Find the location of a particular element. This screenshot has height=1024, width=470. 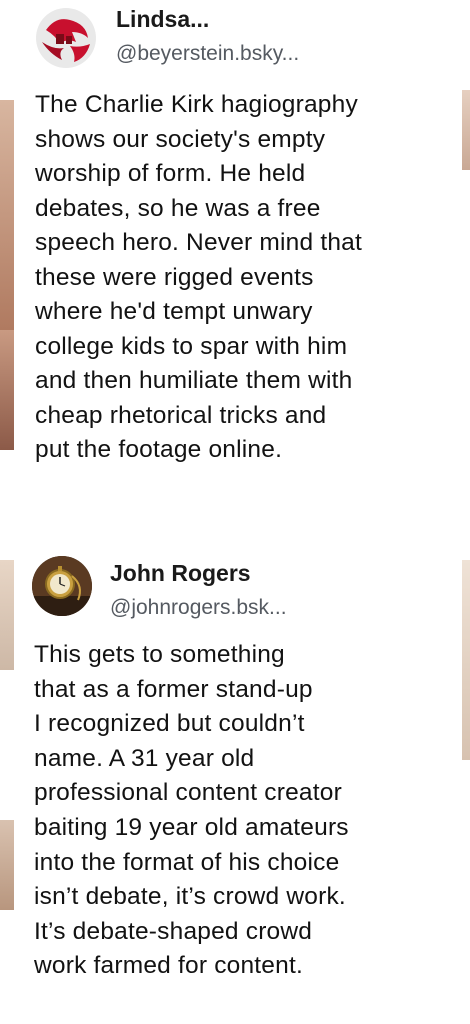

post-body-line: shows our society's empty is located at coordinates (180, 139).